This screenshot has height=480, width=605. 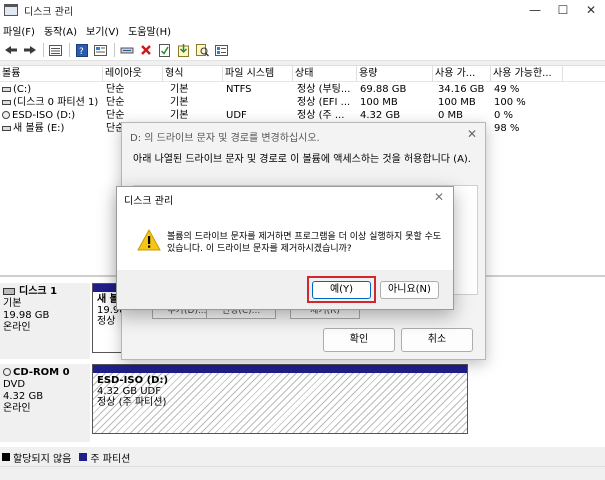 What do you see at coordinates (29, 50) in the screenshot?
I see `forward-icon` at bounding box center [29, 50].